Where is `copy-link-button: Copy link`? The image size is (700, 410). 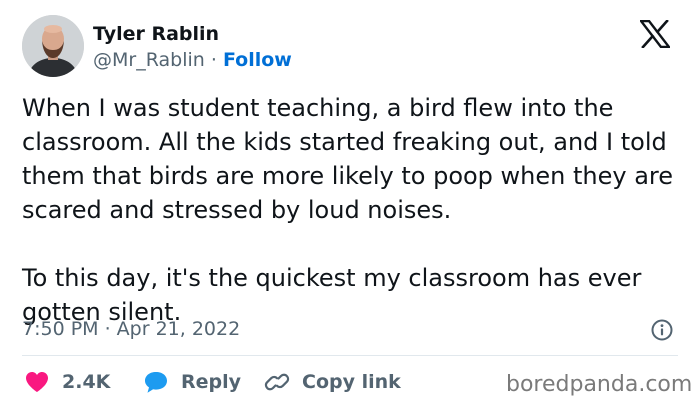 copy-link-button: Copy link is located at coordinates (332, 382).